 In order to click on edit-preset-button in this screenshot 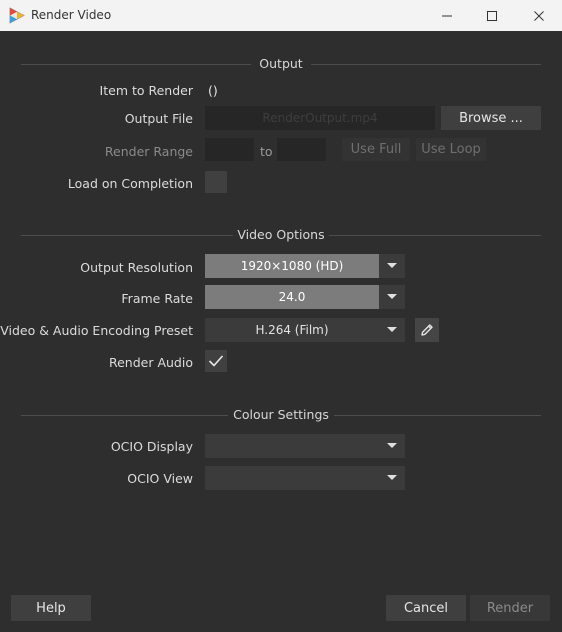, I will do `click(427, 330)`.